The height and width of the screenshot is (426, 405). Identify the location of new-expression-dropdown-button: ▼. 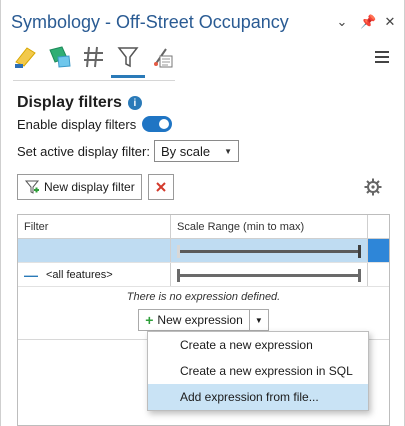
(259, 320).